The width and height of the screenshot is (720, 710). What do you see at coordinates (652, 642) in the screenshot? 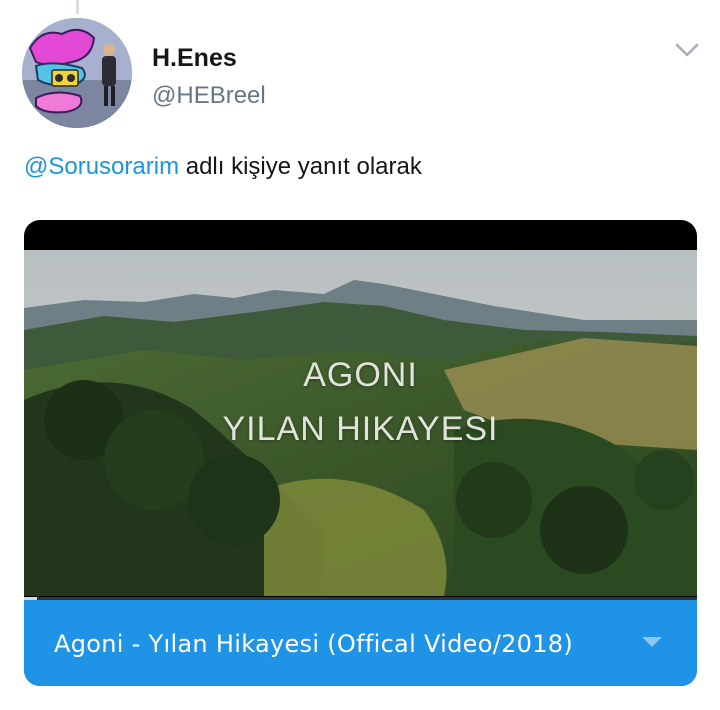
I see `caption-dropdown-icon` at bounding box center [652, 642].